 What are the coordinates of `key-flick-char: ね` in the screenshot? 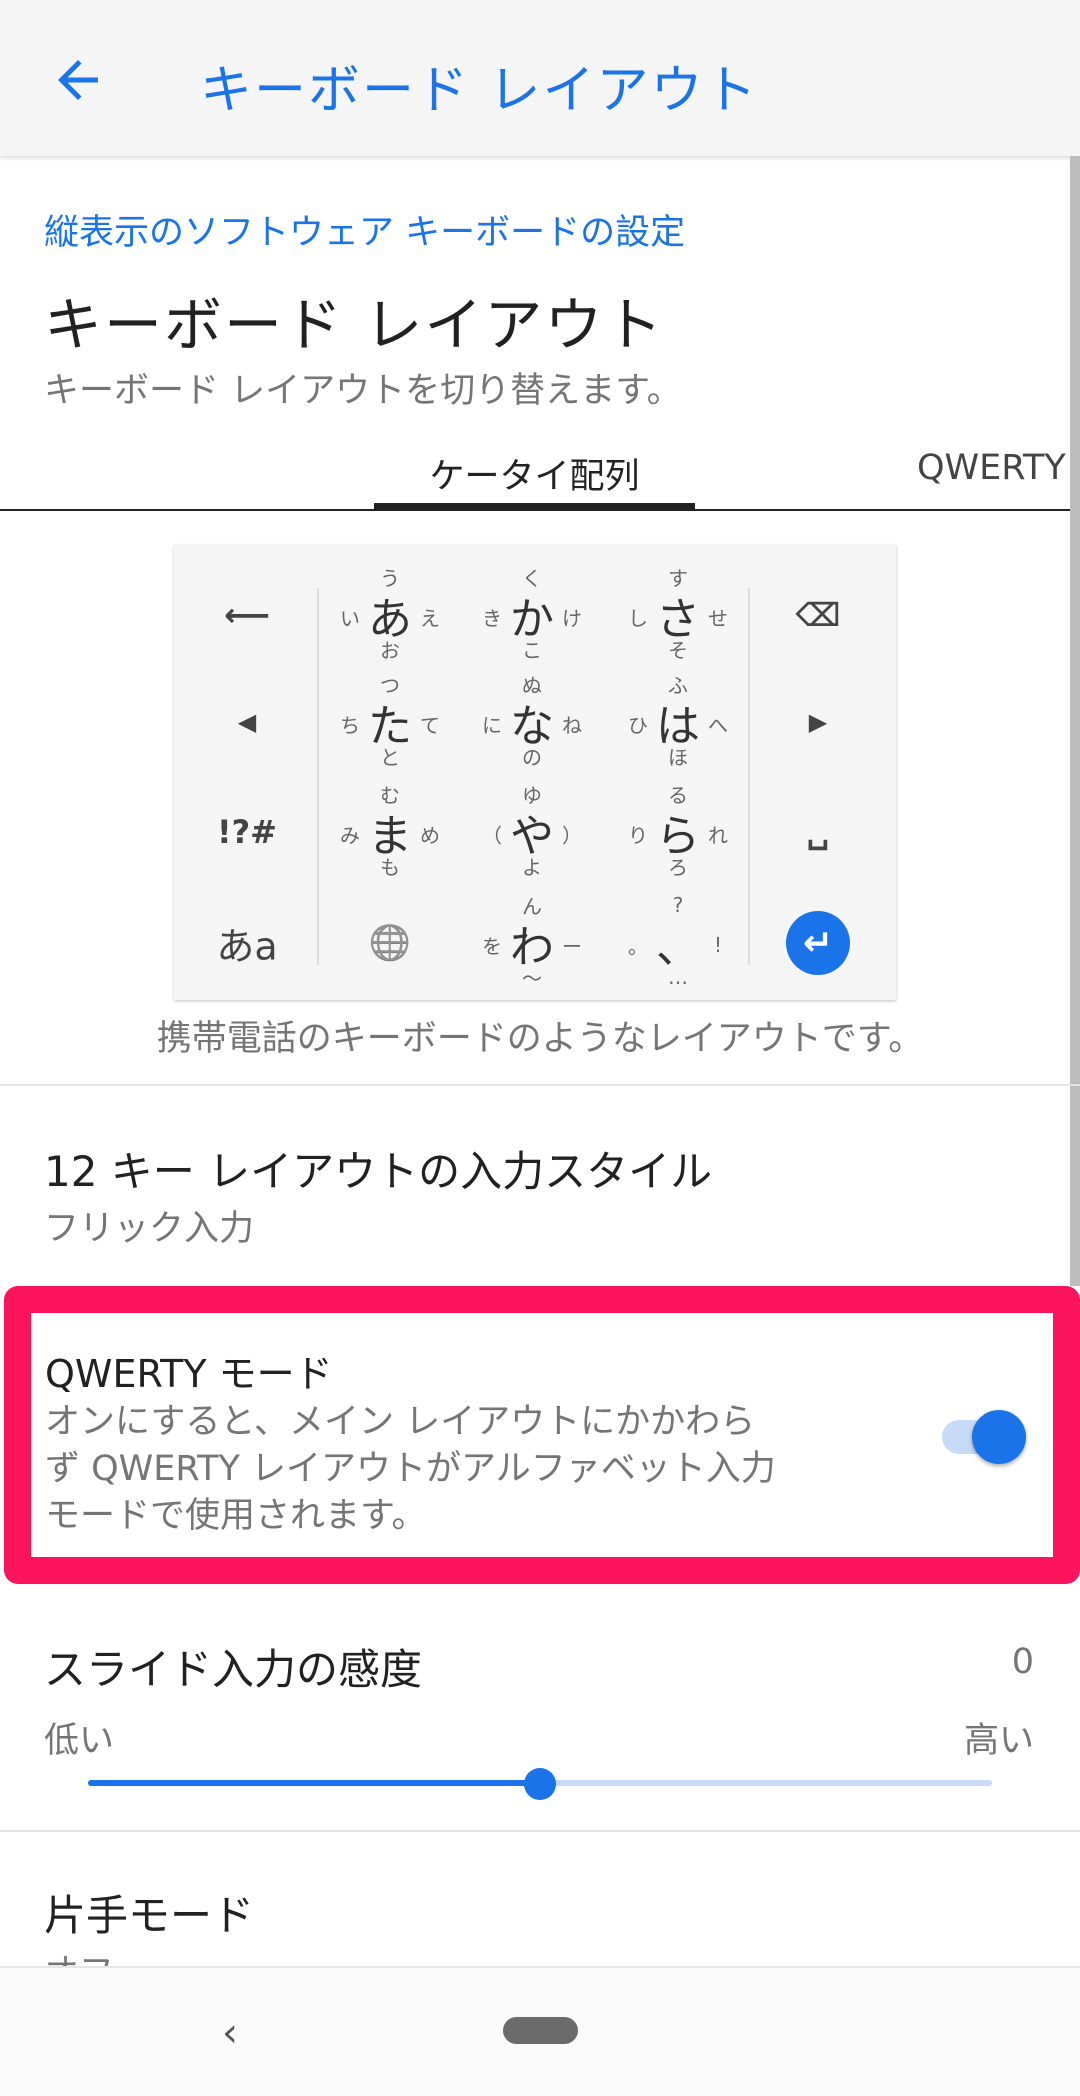 It's located at (572, 725).